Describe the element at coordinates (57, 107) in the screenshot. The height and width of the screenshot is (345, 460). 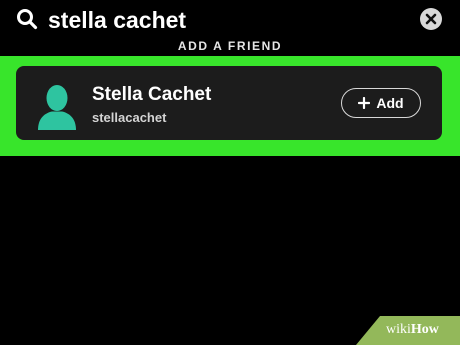
I see `person-silhouette-icon` at that location.